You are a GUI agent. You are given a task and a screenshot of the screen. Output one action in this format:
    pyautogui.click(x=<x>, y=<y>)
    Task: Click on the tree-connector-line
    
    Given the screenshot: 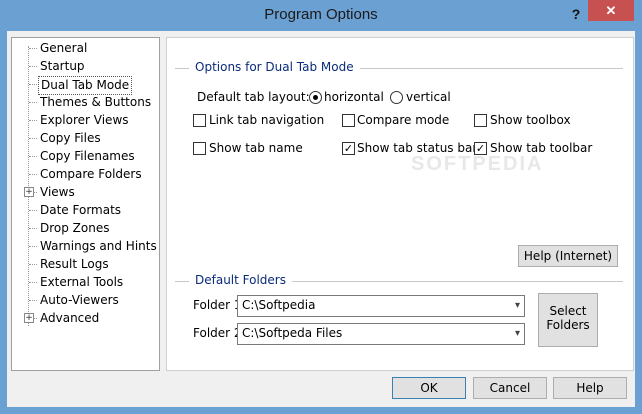 What is the action you would take?
    pyautogui.click(x=29, y=186)
    